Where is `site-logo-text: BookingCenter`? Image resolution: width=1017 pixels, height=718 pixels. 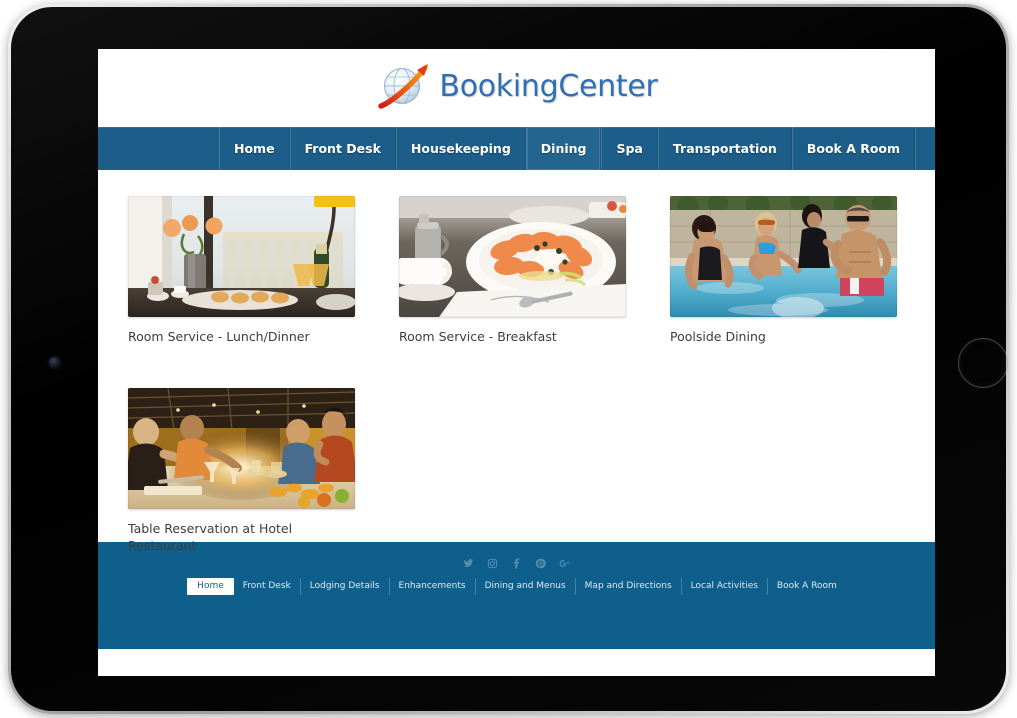
site-logo-text: BookingCenter is located at coordinates (548, 86).